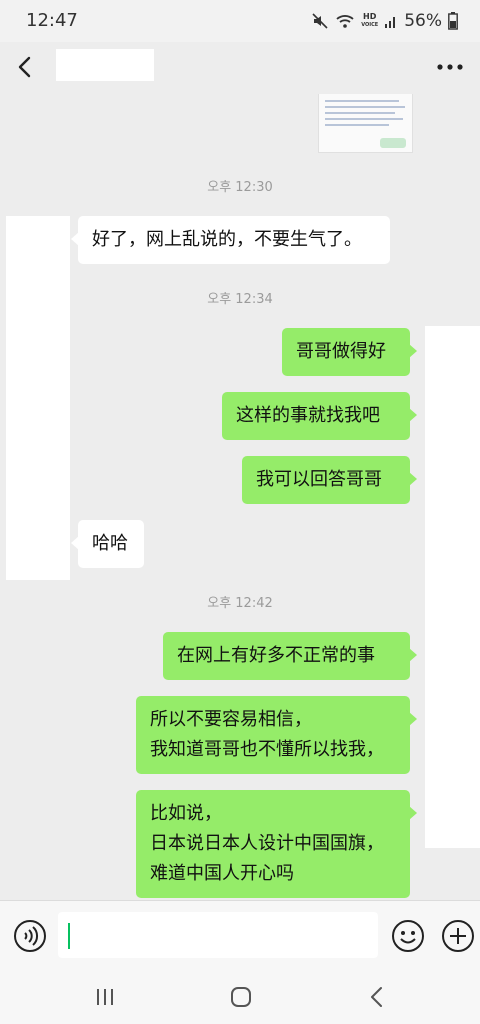 The image size is (480, 1024). I want to click on message-bubble: 我可以回答哥哥, so click(329, 480).